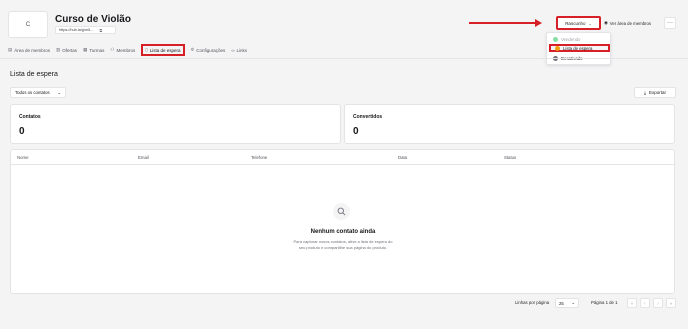  I want to click on status-dropdown-button: Rascunho ⌄, so click(578, 23).